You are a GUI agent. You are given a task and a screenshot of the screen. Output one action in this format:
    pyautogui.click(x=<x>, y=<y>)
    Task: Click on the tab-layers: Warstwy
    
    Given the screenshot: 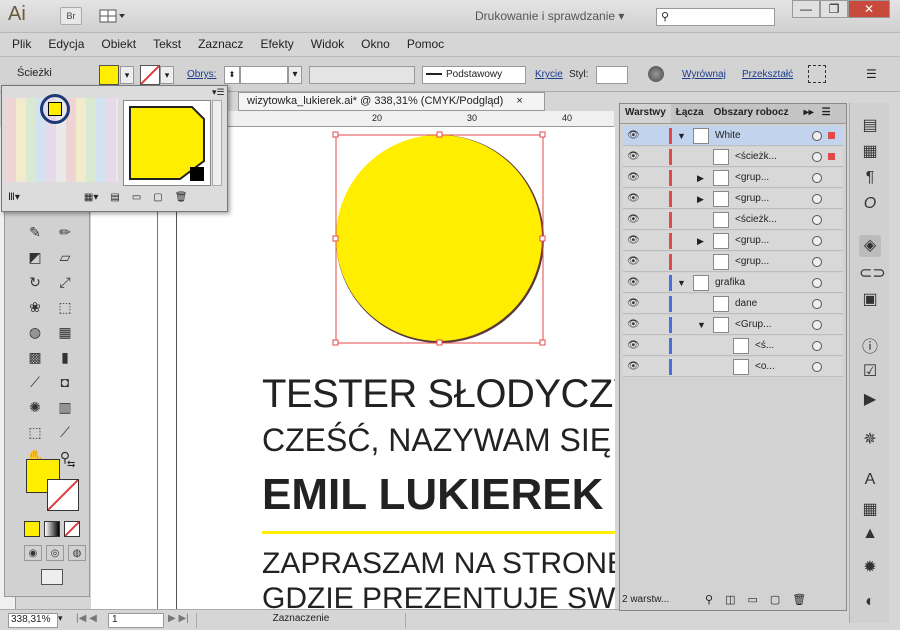 What is the action you would take?
    pyautogui.click(x=645, y=113)
    